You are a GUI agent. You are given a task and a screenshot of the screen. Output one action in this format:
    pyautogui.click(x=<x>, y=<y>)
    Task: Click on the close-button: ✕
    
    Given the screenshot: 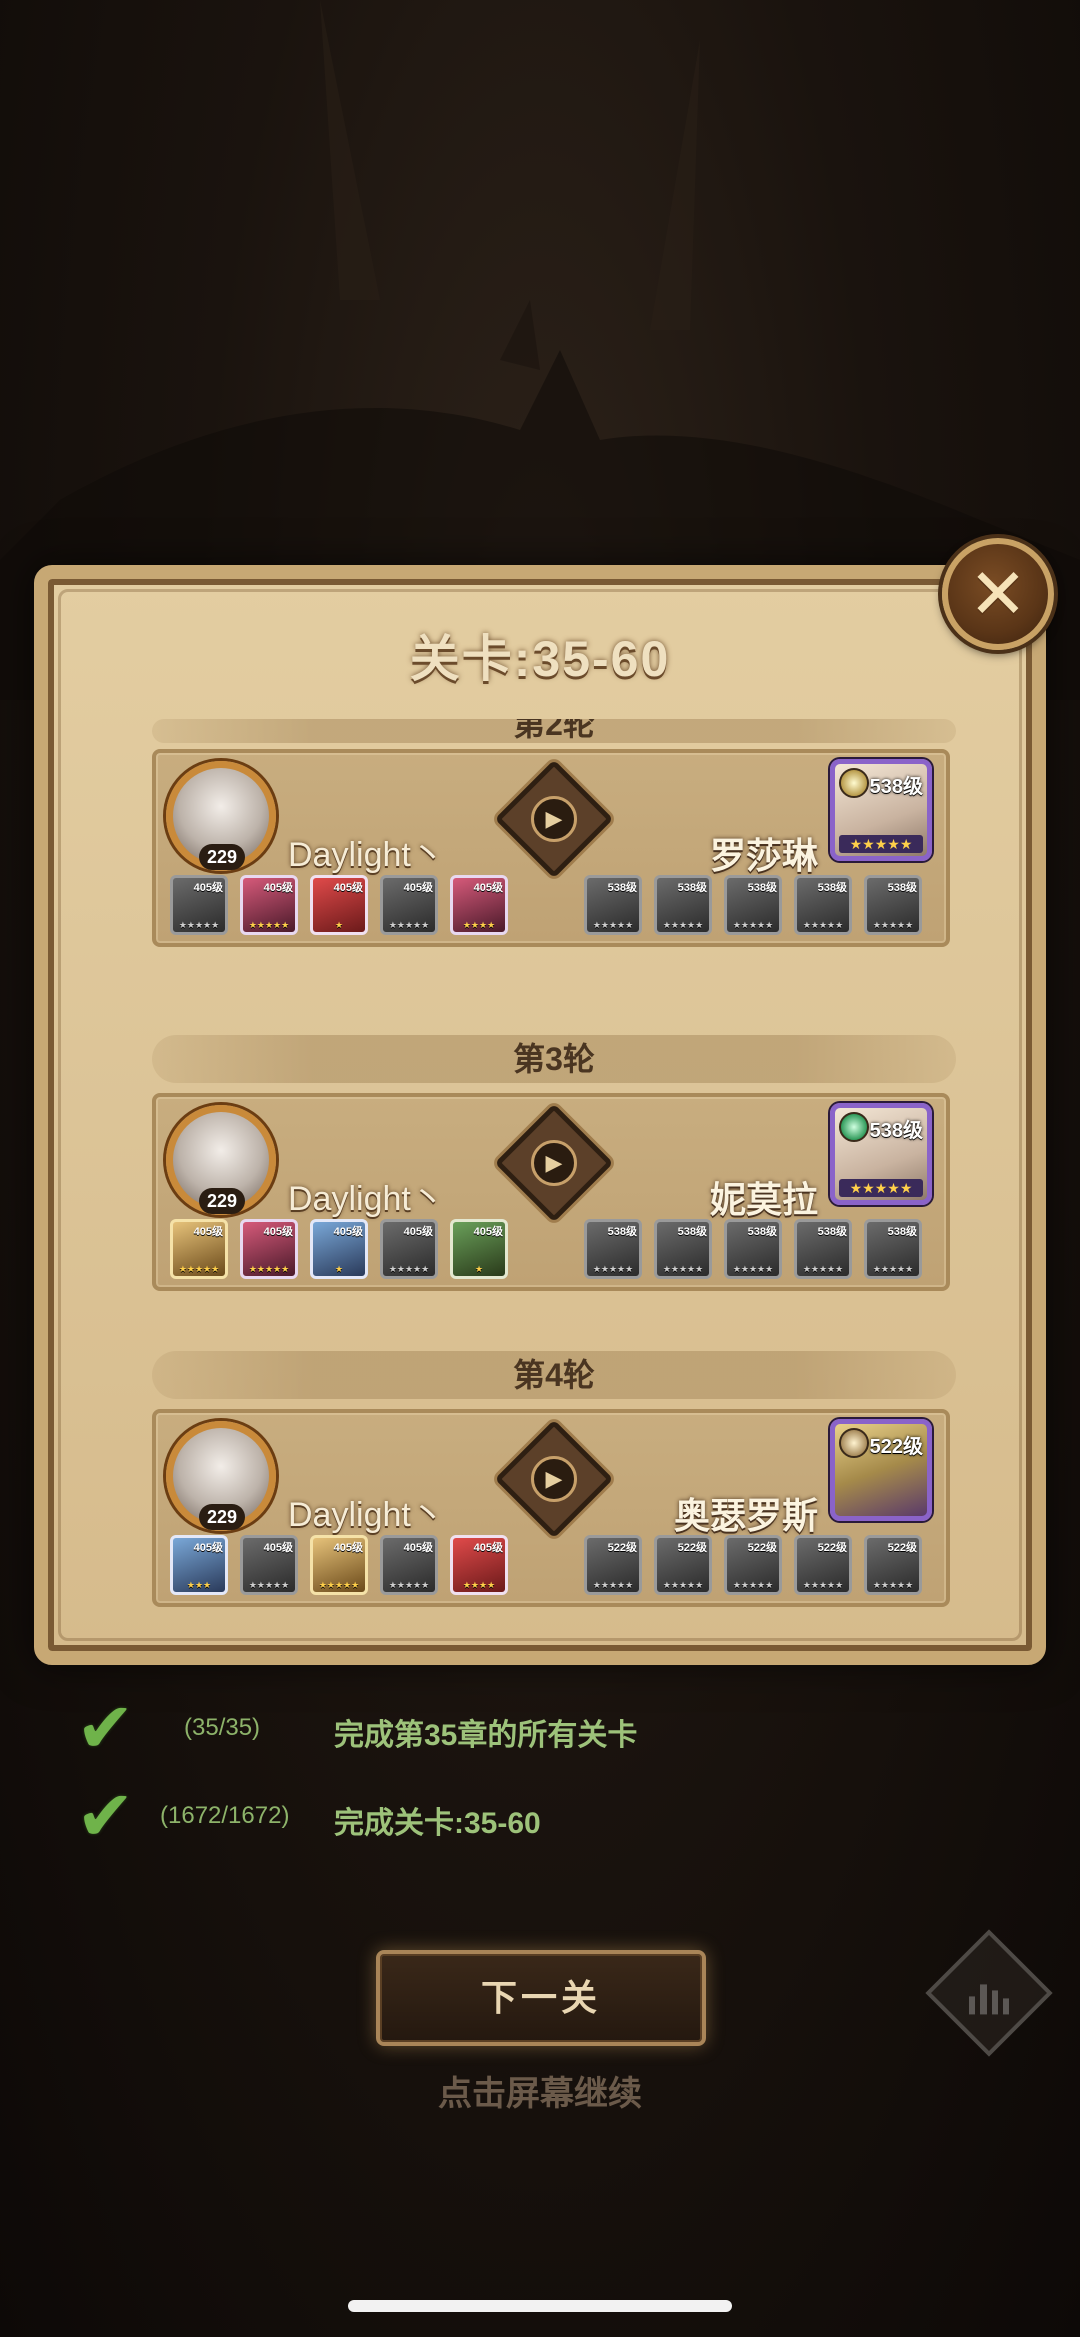 What is the action you would take?
    pyautogui.click(x=998, y=594)
    